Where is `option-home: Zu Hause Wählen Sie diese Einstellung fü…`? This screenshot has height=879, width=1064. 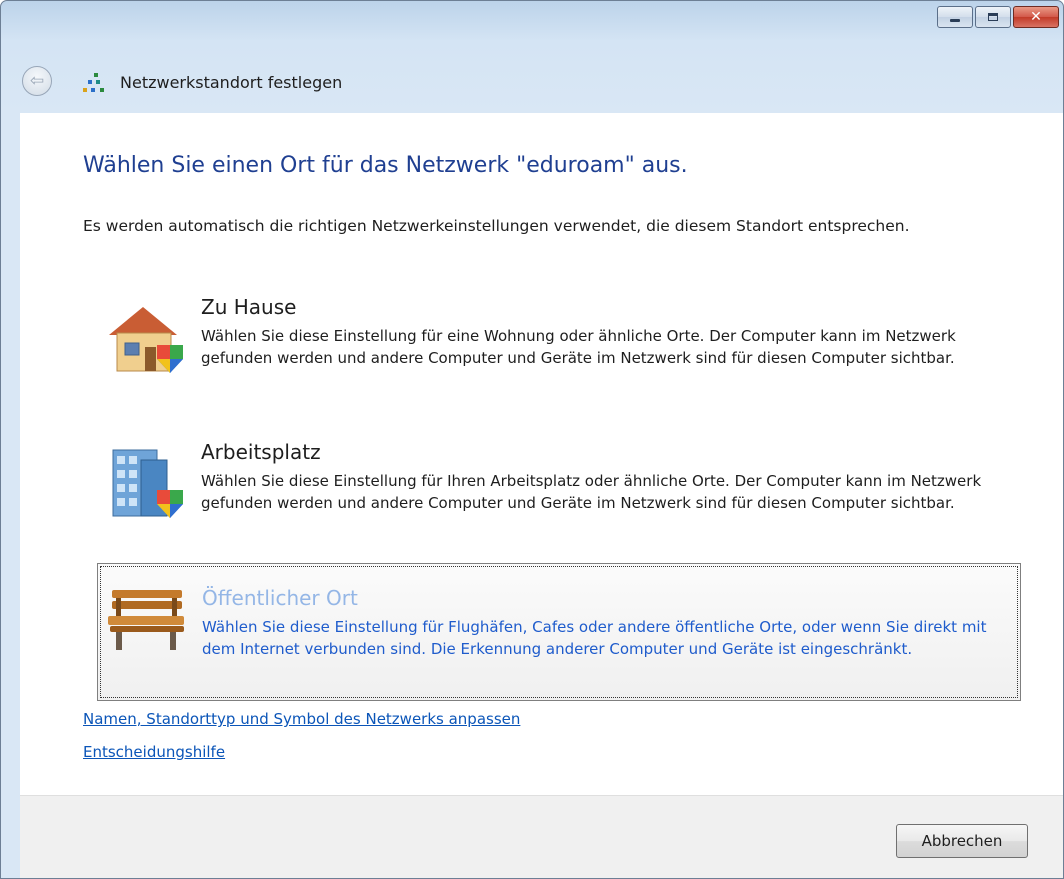
option-home: Zu Hause Wählen Sie diese Einstellung fü… is located at coordinates (559, 353).